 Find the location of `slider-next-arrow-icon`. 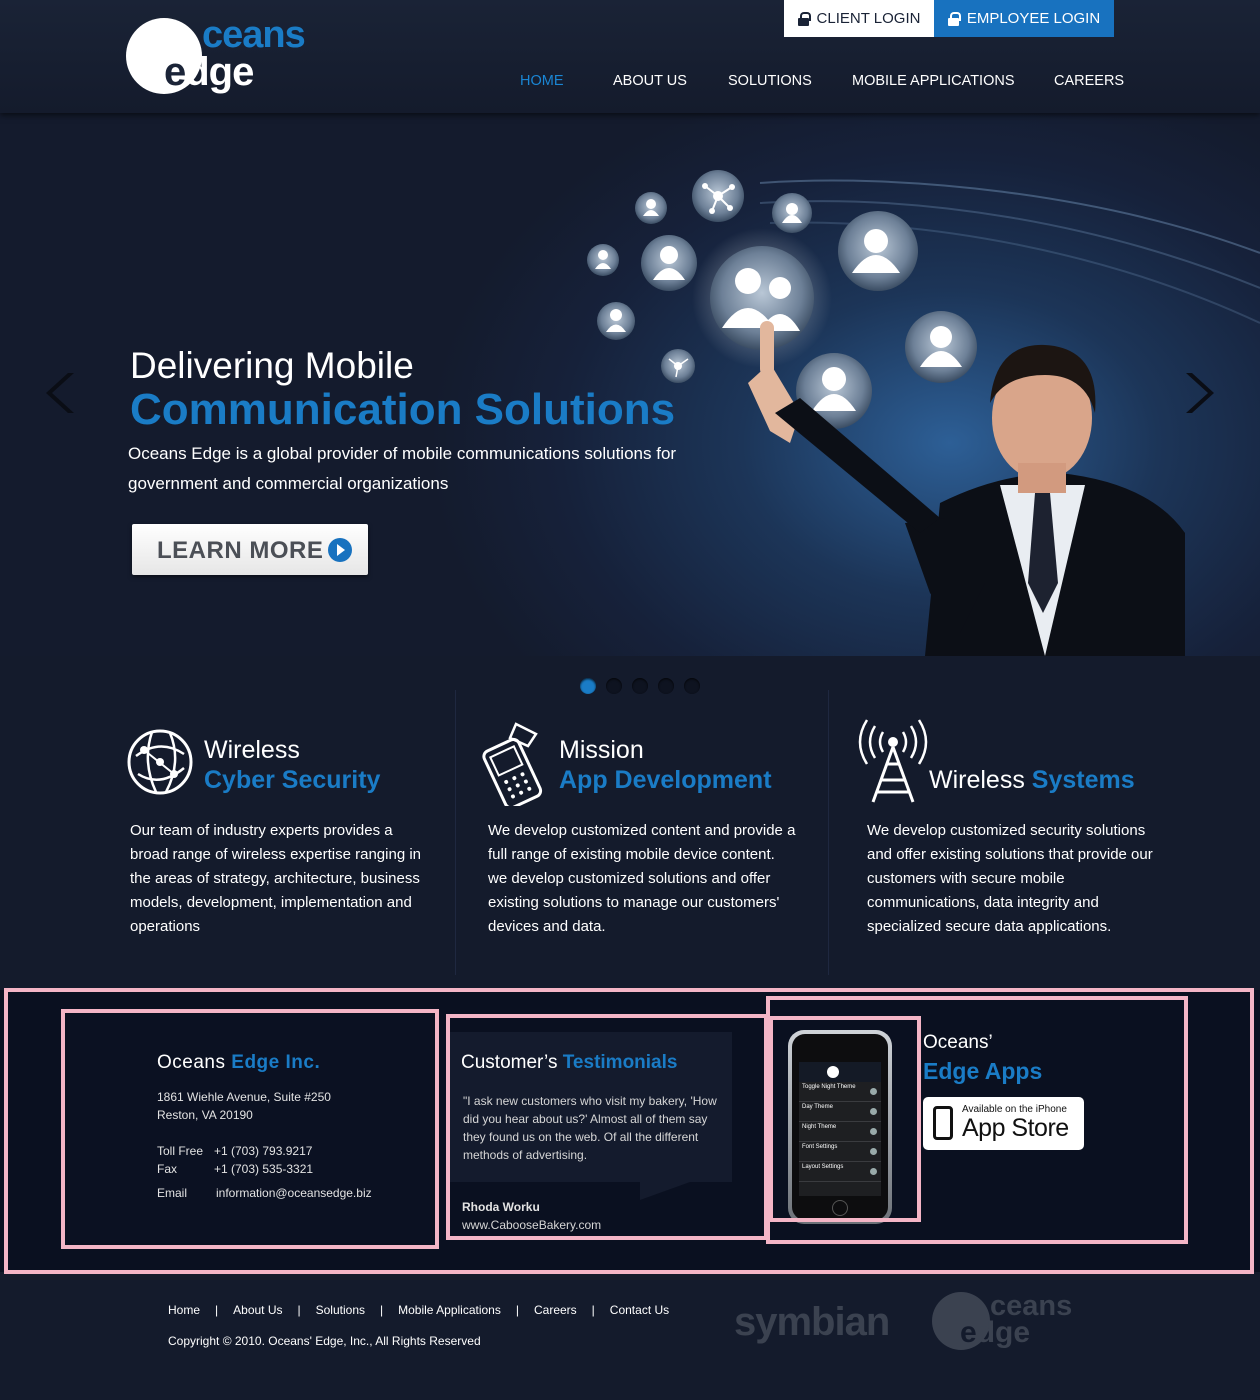

slider-next-arrow-icon is located at coordinates (1198, 393).